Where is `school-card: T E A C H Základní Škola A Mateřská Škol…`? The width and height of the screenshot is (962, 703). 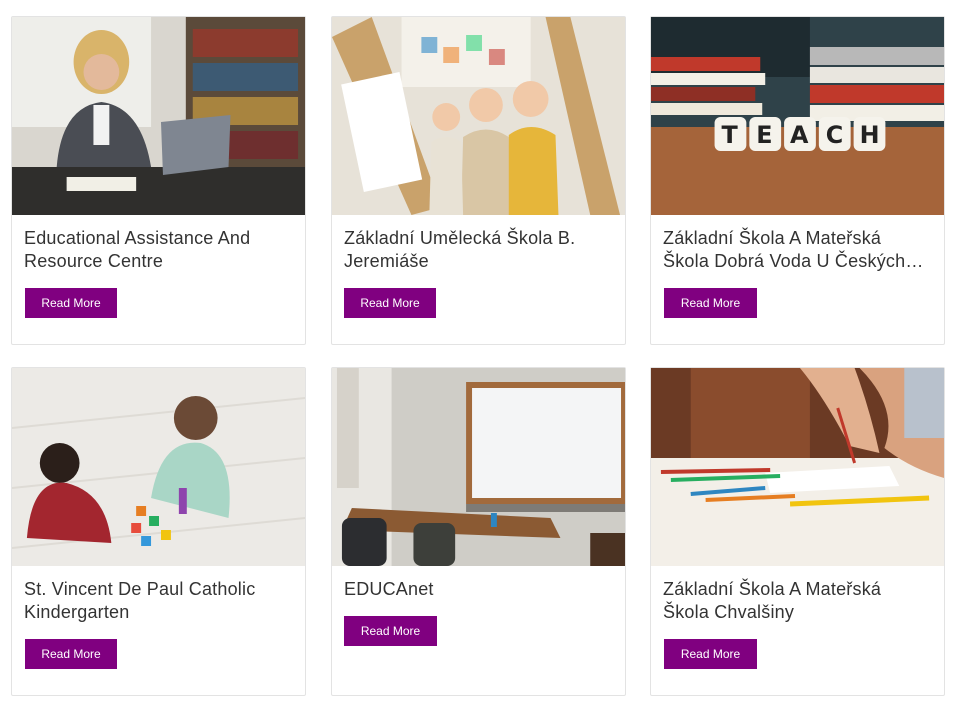 school-card: T E A C H Základní Škola A Mateřská Škol… is located at coordinates (797, 180).